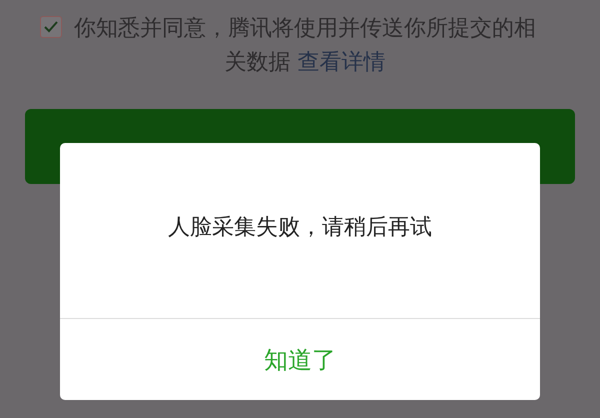 This screenshot has height=418, width=600. I want to click on check-icon, so click(51, 27).